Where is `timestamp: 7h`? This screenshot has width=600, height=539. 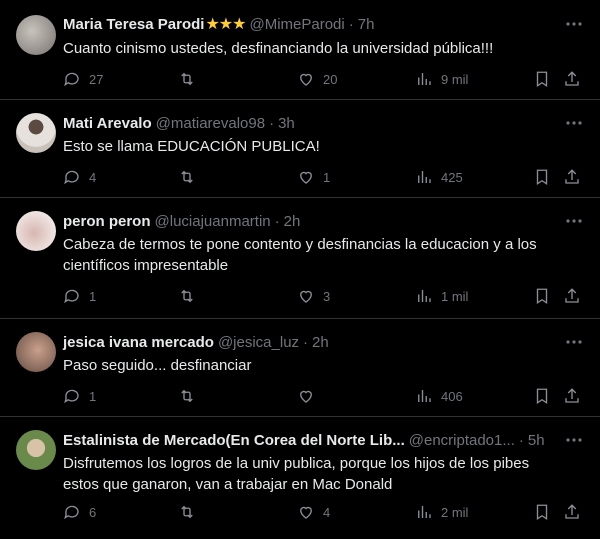
timestamp: 7h is located at coordinates (366, 24).